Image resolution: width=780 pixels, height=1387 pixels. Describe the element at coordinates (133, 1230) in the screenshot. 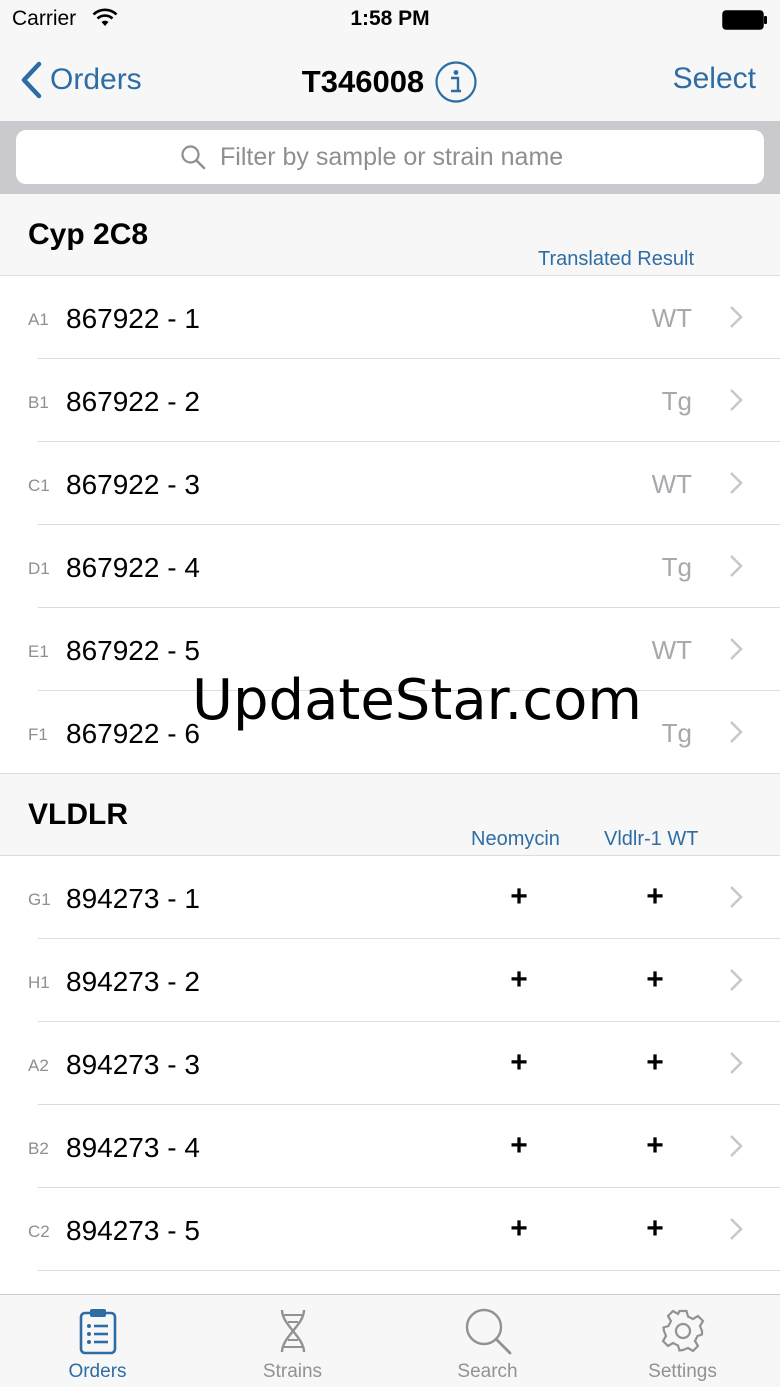

I see `sample-name: 894273 - 5` at that location.